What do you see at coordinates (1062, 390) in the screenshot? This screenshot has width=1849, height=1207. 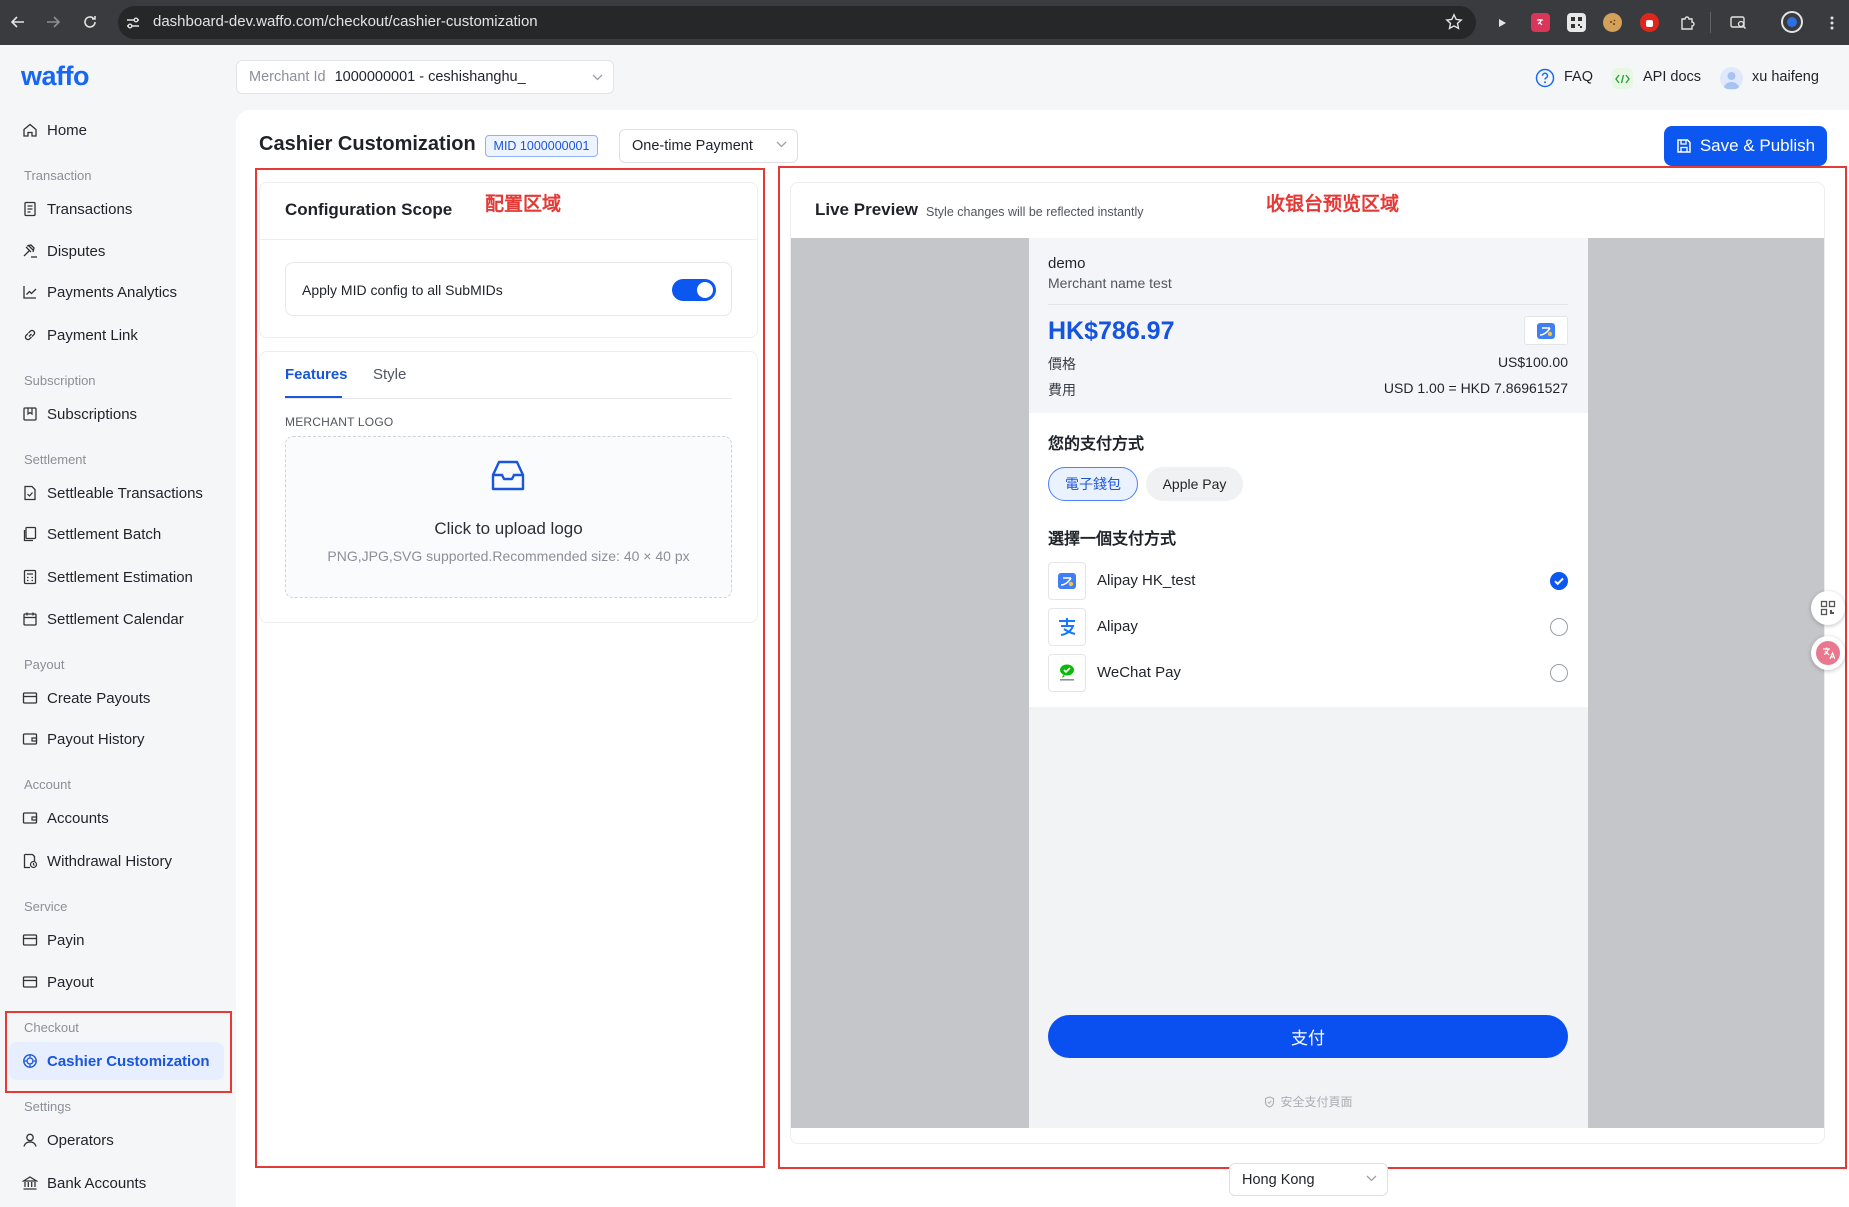 I see `fee-label: 費用` at bounding box center [1062, 390].